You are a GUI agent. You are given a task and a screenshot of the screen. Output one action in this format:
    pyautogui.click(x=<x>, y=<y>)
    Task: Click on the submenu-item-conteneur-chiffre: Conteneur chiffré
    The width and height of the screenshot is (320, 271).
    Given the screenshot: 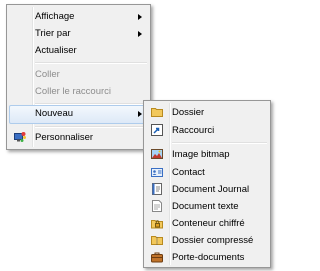 What is the action you would take?
    pyautogui.click(x=207, y=224)
    